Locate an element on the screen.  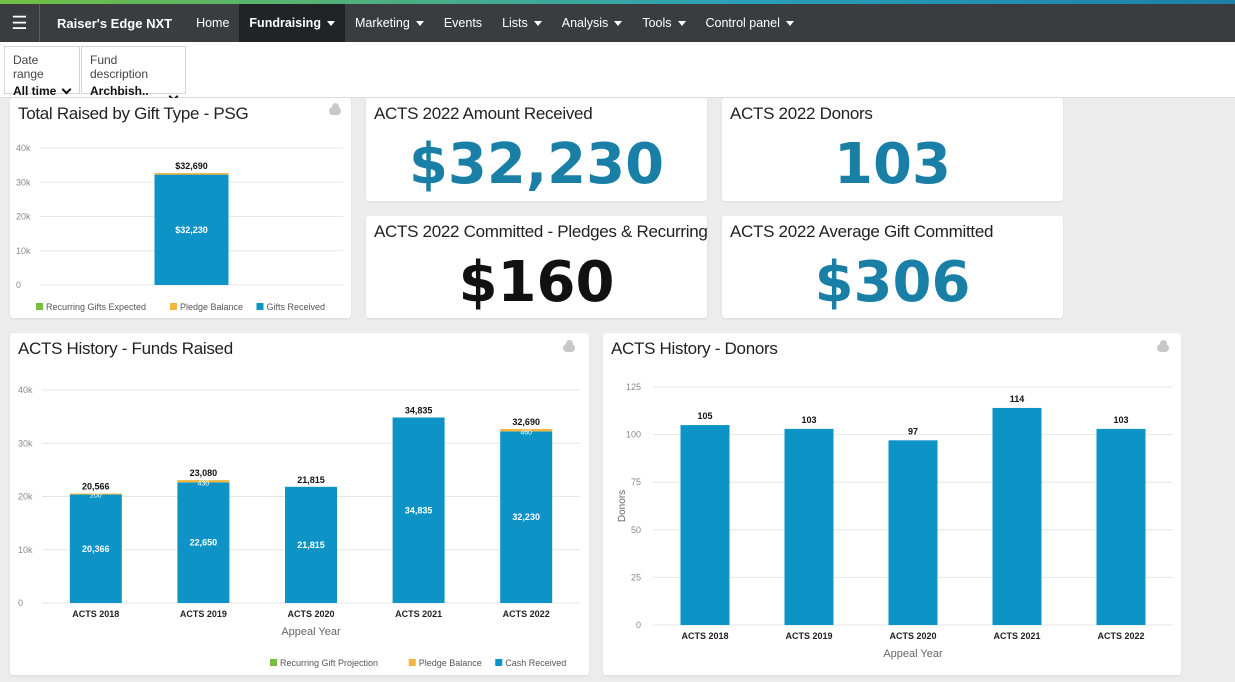
y-tick-label: 20k is located at coordinates (25, 497).